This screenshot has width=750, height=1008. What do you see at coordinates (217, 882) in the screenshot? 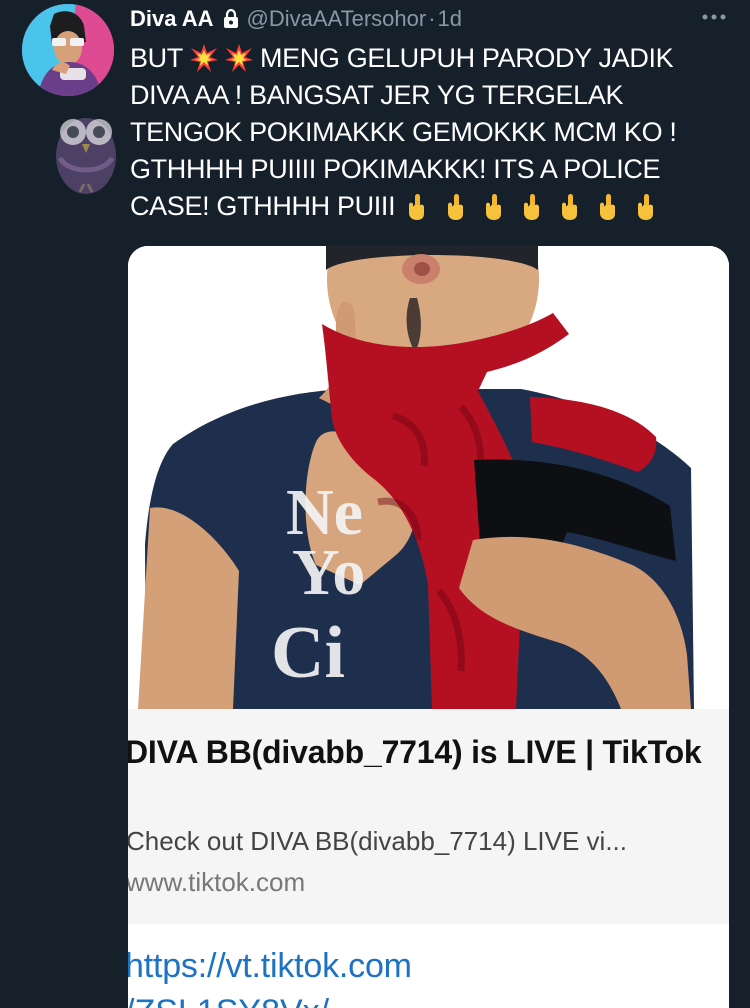
I see `link-domain: www.tiktok.com` at bounding box center [217, 882].